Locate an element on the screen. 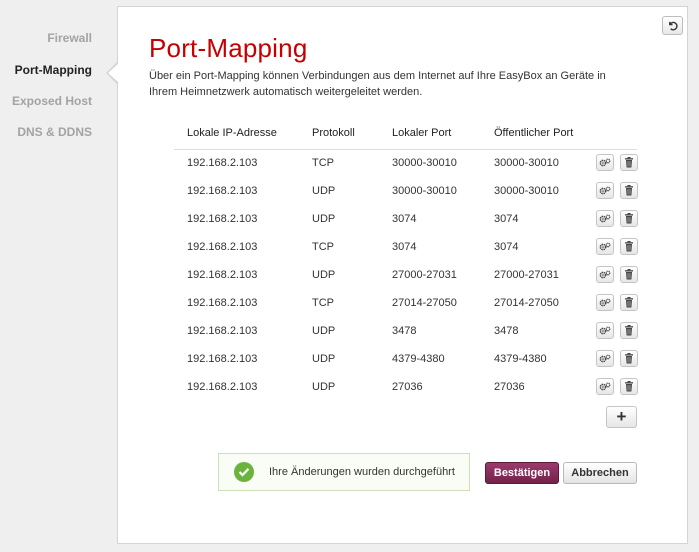  cell-local-port: 27036 is located at coordinates (407, 387).